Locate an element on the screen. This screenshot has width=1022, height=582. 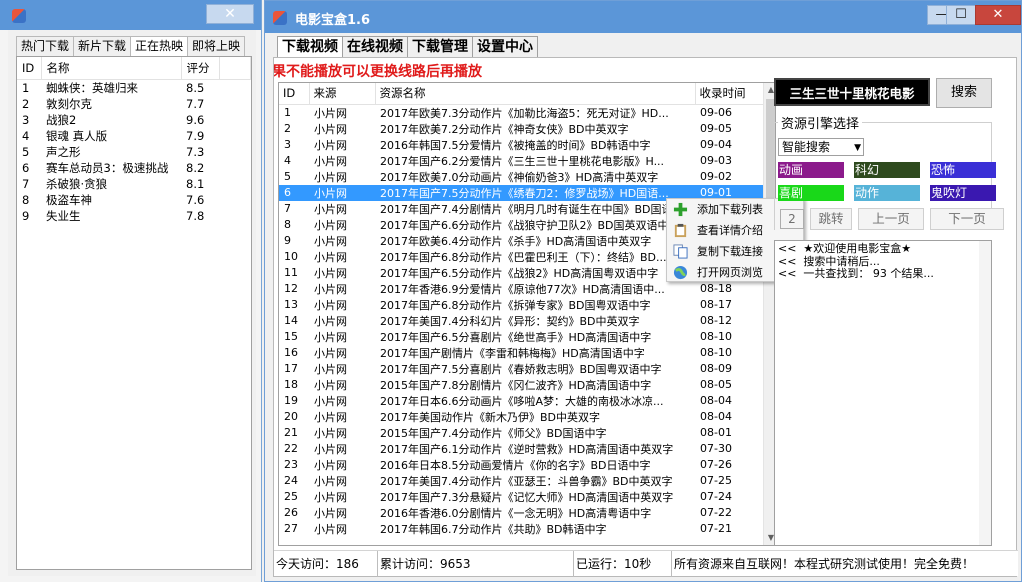
cell-id: 8 is located at coordinates (287, 224).